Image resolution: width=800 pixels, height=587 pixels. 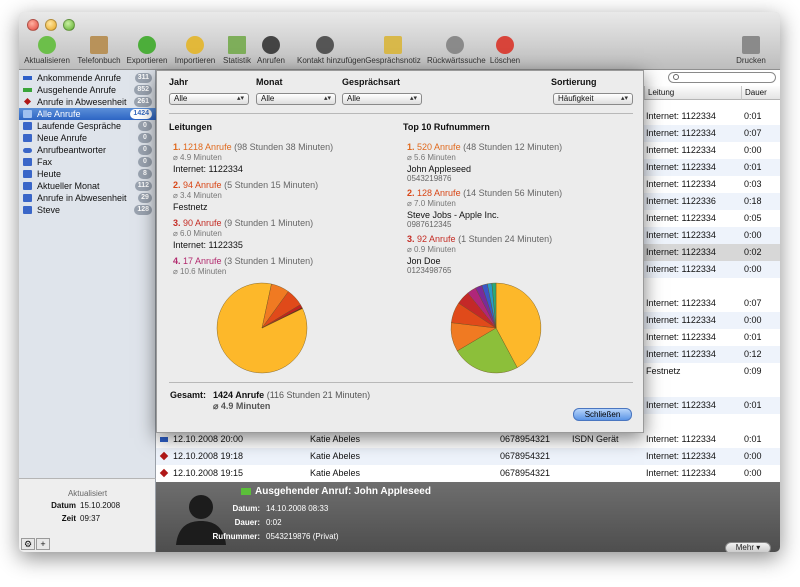 I want to click on sidebar-item-incoming: Ankommende Anrufe 311, so click(x=87, y=78).